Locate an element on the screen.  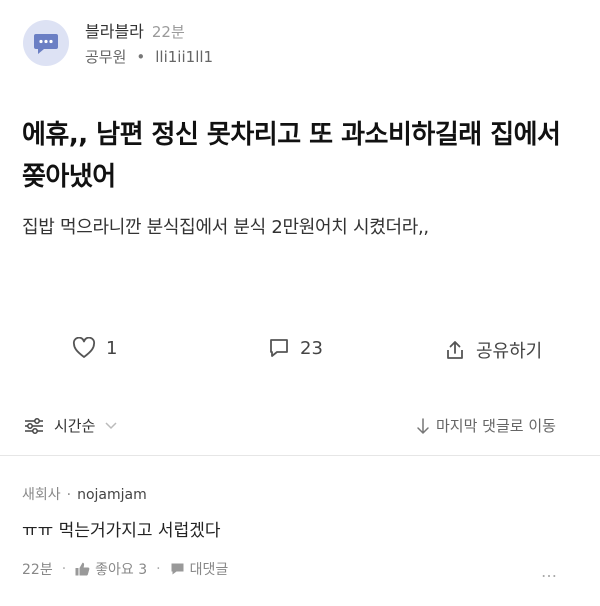
reply-label: 대댓글 is located at coordinates (209, 570).